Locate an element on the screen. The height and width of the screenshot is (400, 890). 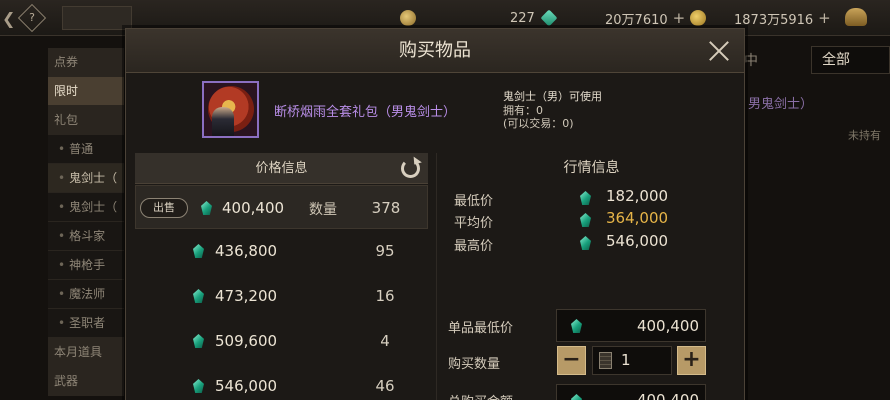
add-gem-button: + is located at coordinates (679, 18).